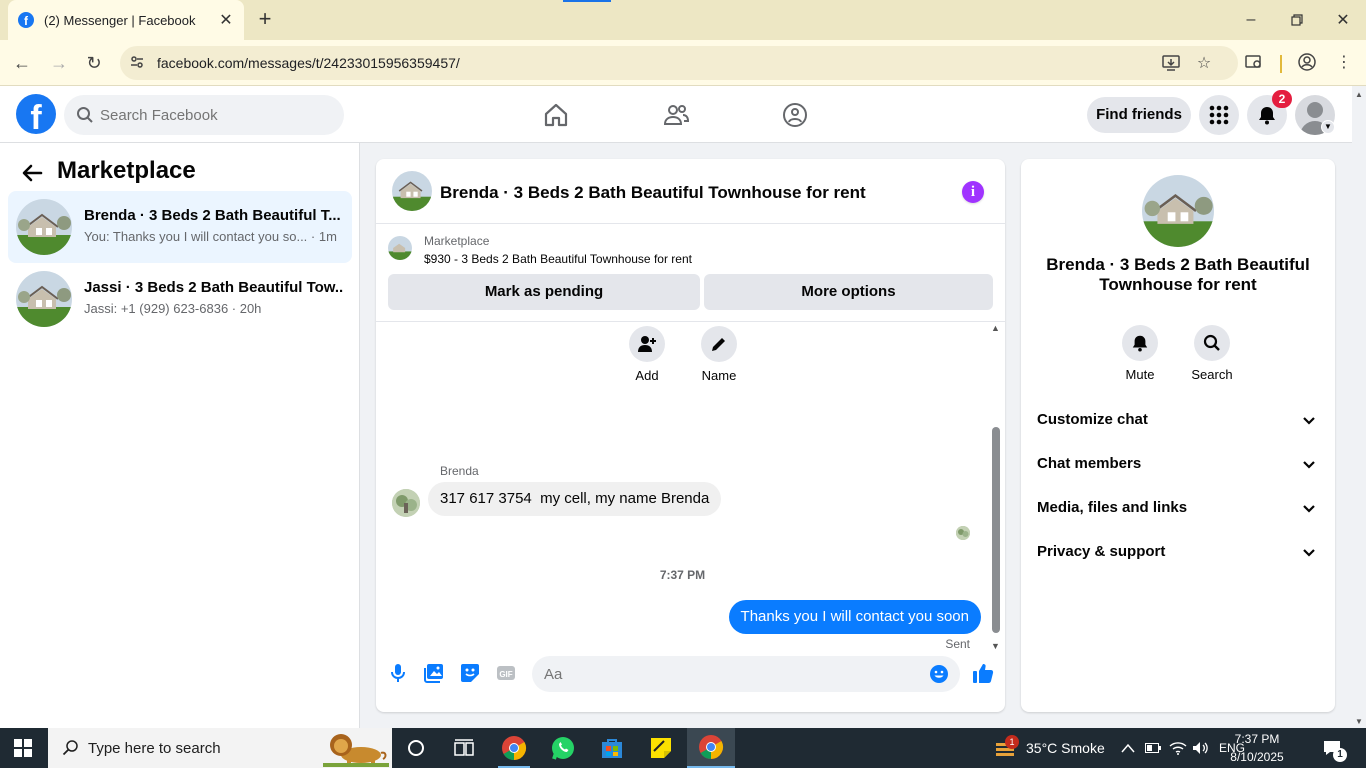 This screenshot has height=768, width=1366. Describe the element at coordinates (848, 292) in the screenshot. I see `more-options-button: More options` at that location.